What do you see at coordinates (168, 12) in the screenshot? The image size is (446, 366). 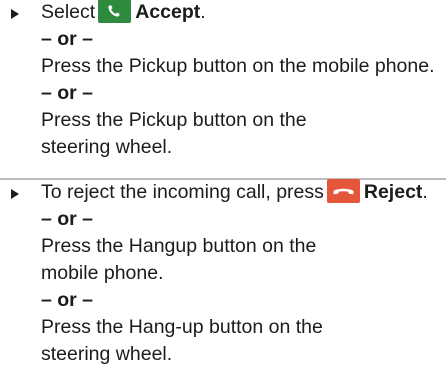 I see `accept-label: Accept` at bounding box center [168, 12].